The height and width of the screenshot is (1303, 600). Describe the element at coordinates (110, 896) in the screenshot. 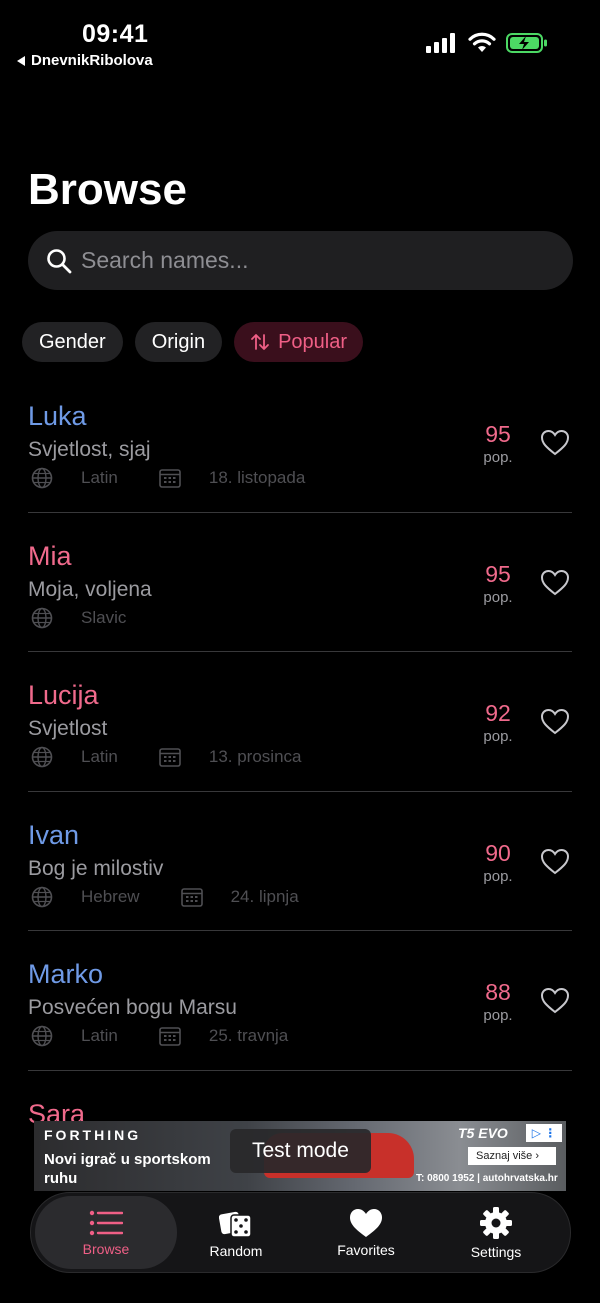

I see `origin-label: Hebrew` at that location.